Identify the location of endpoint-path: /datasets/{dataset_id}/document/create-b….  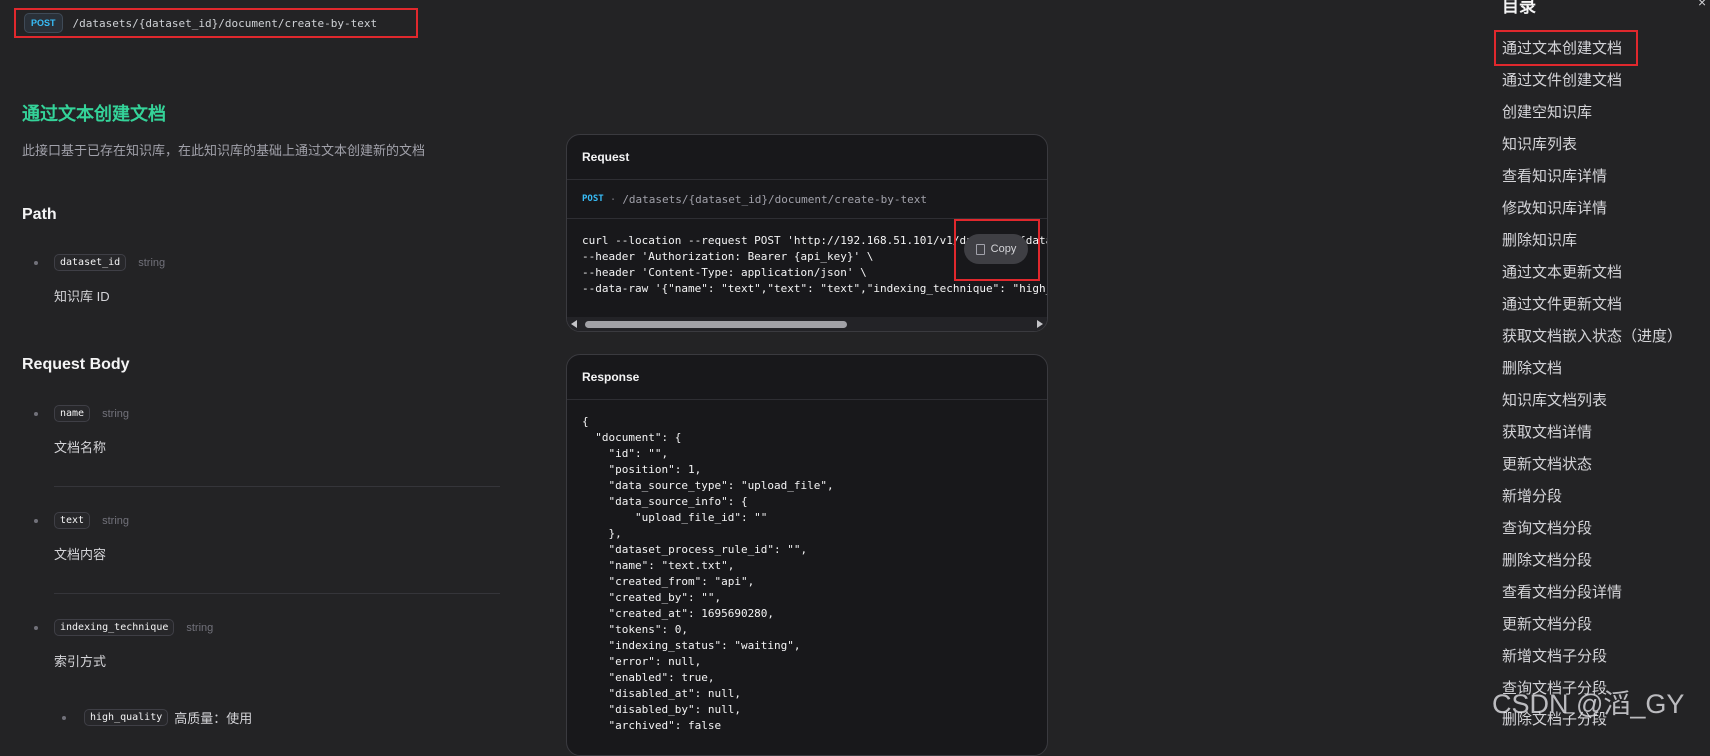
(225, 23).